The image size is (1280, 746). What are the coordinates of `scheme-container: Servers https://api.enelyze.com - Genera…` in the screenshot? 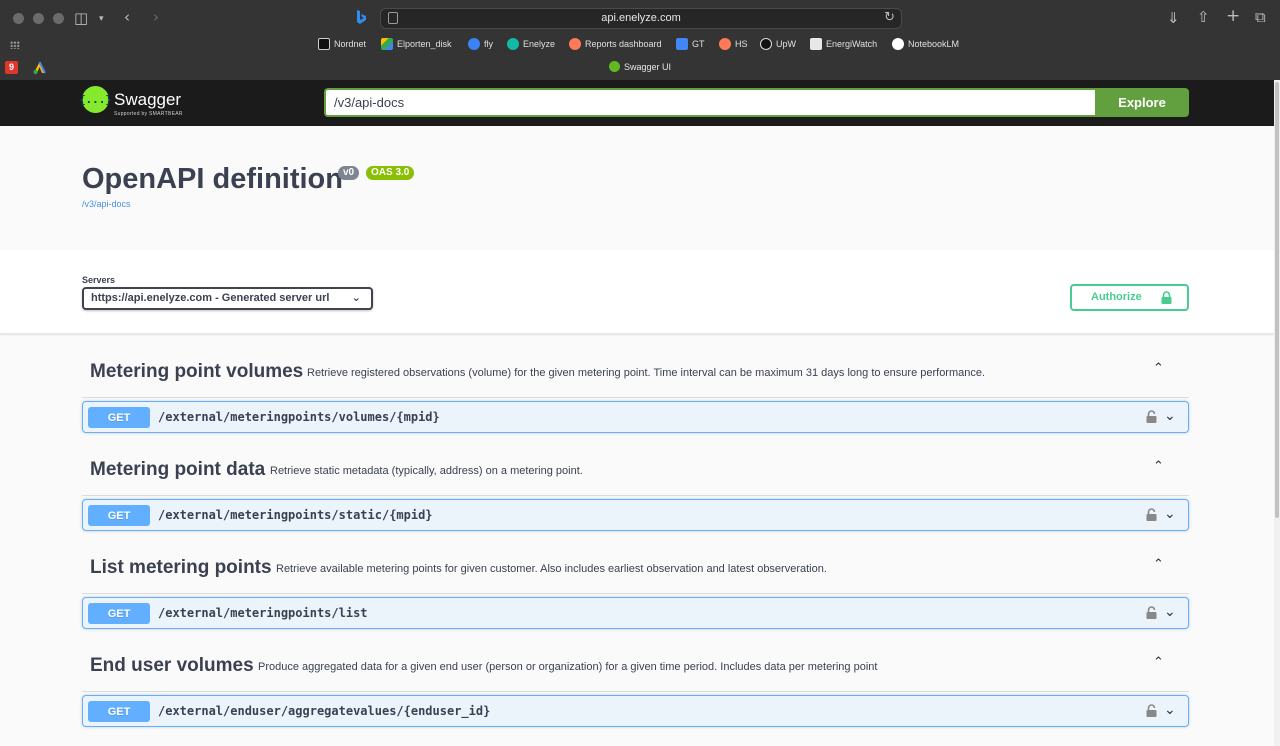 It's located at (637, 292).